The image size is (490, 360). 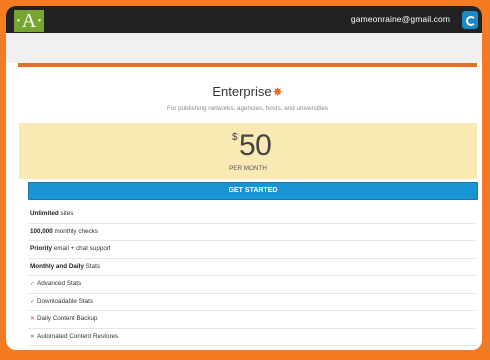 I want to click on currency-symbol: $, so click(x=235, y=137).